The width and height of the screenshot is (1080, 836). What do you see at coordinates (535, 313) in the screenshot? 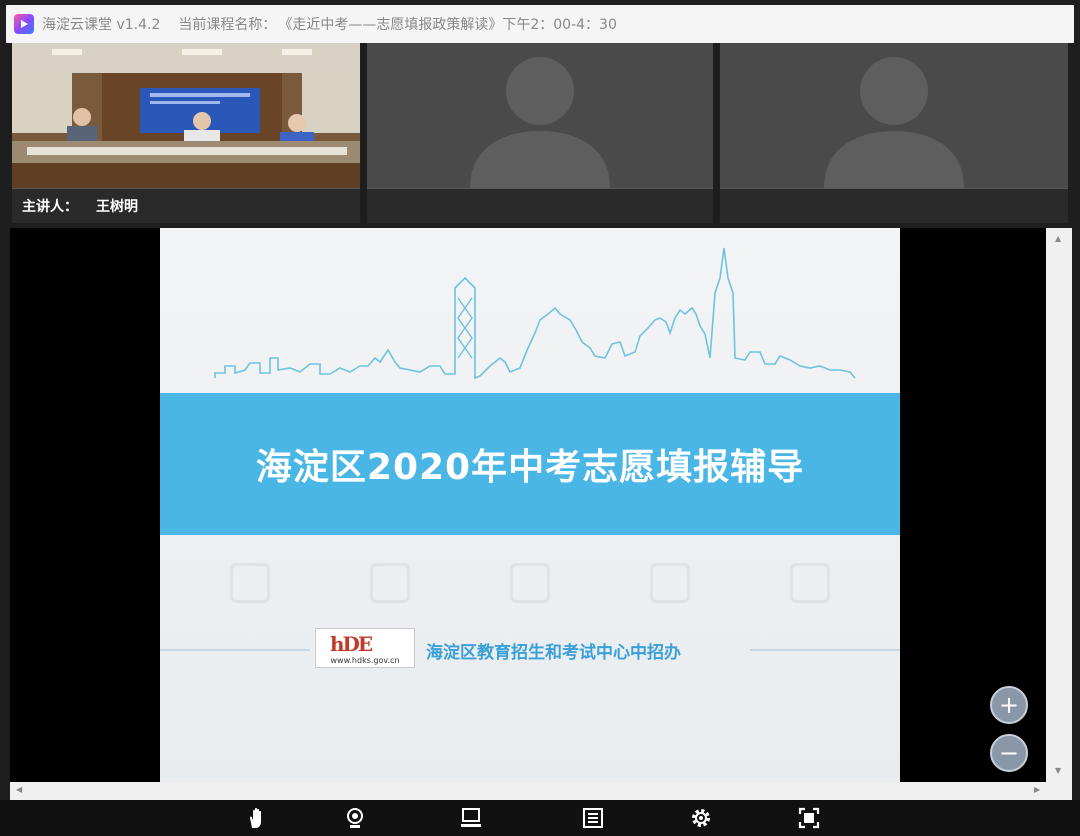
I see `city-skyline-illustration` at bounding box center [535, 313].